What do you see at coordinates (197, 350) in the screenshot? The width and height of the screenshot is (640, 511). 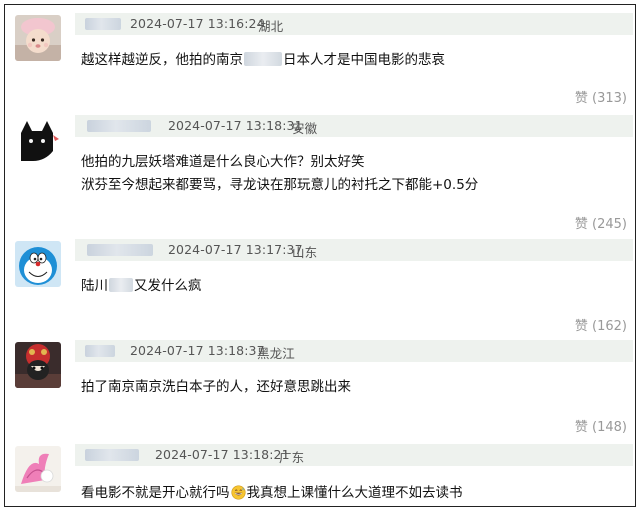 I see `comment-time: 2024-07-17 13:18:37` at bounding box center [197, 350].